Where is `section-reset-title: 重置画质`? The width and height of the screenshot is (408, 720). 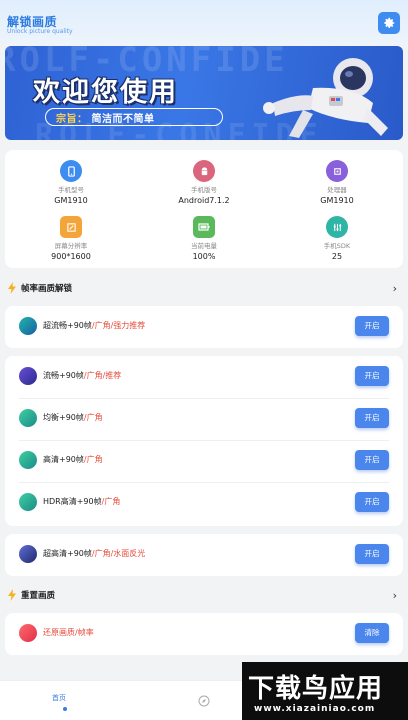 section-reset-title: 重置画质 is located at coordinates (38, 596).